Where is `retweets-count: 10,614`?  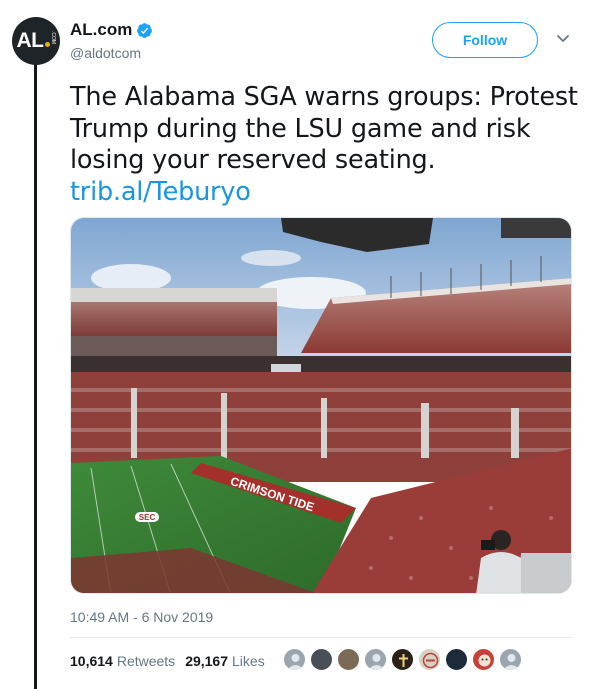 retweets-count: 10,614 is located at coordinates (91, 661).